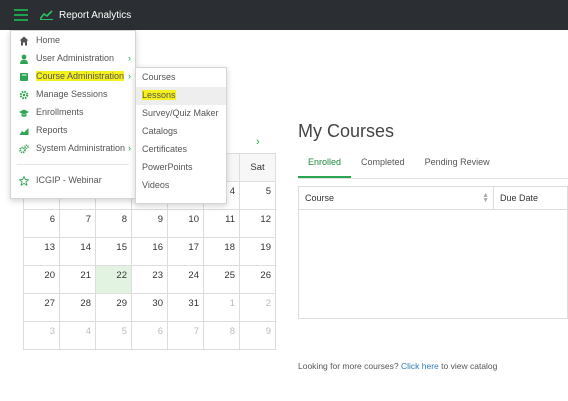 The image size is (568, 401). I want to click on submenu-item-courses: Courses, so click(181, 78).